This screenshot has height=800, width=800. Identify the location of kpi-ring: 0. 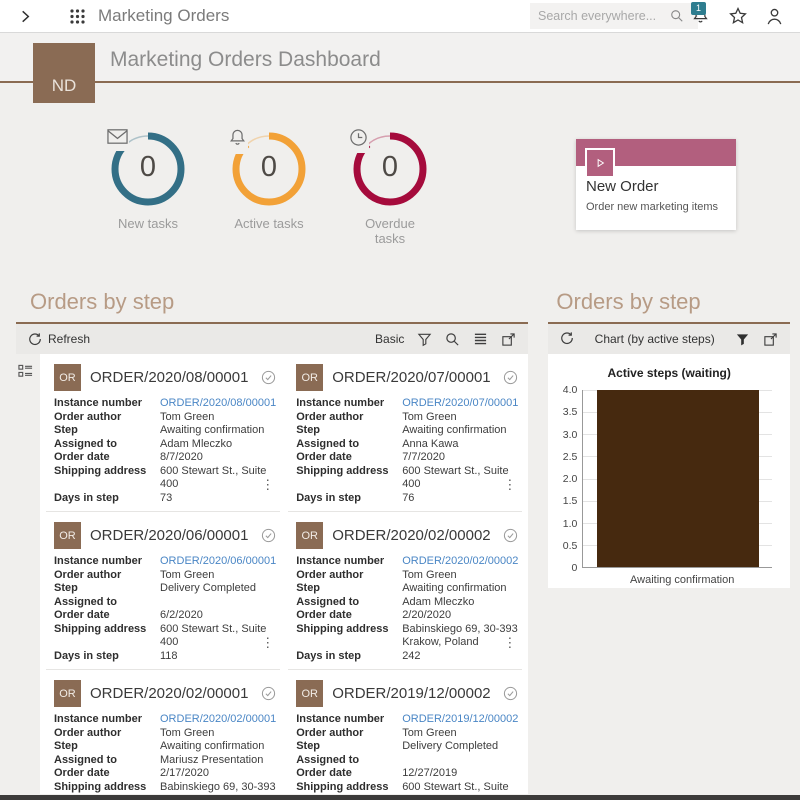
(388, 167).